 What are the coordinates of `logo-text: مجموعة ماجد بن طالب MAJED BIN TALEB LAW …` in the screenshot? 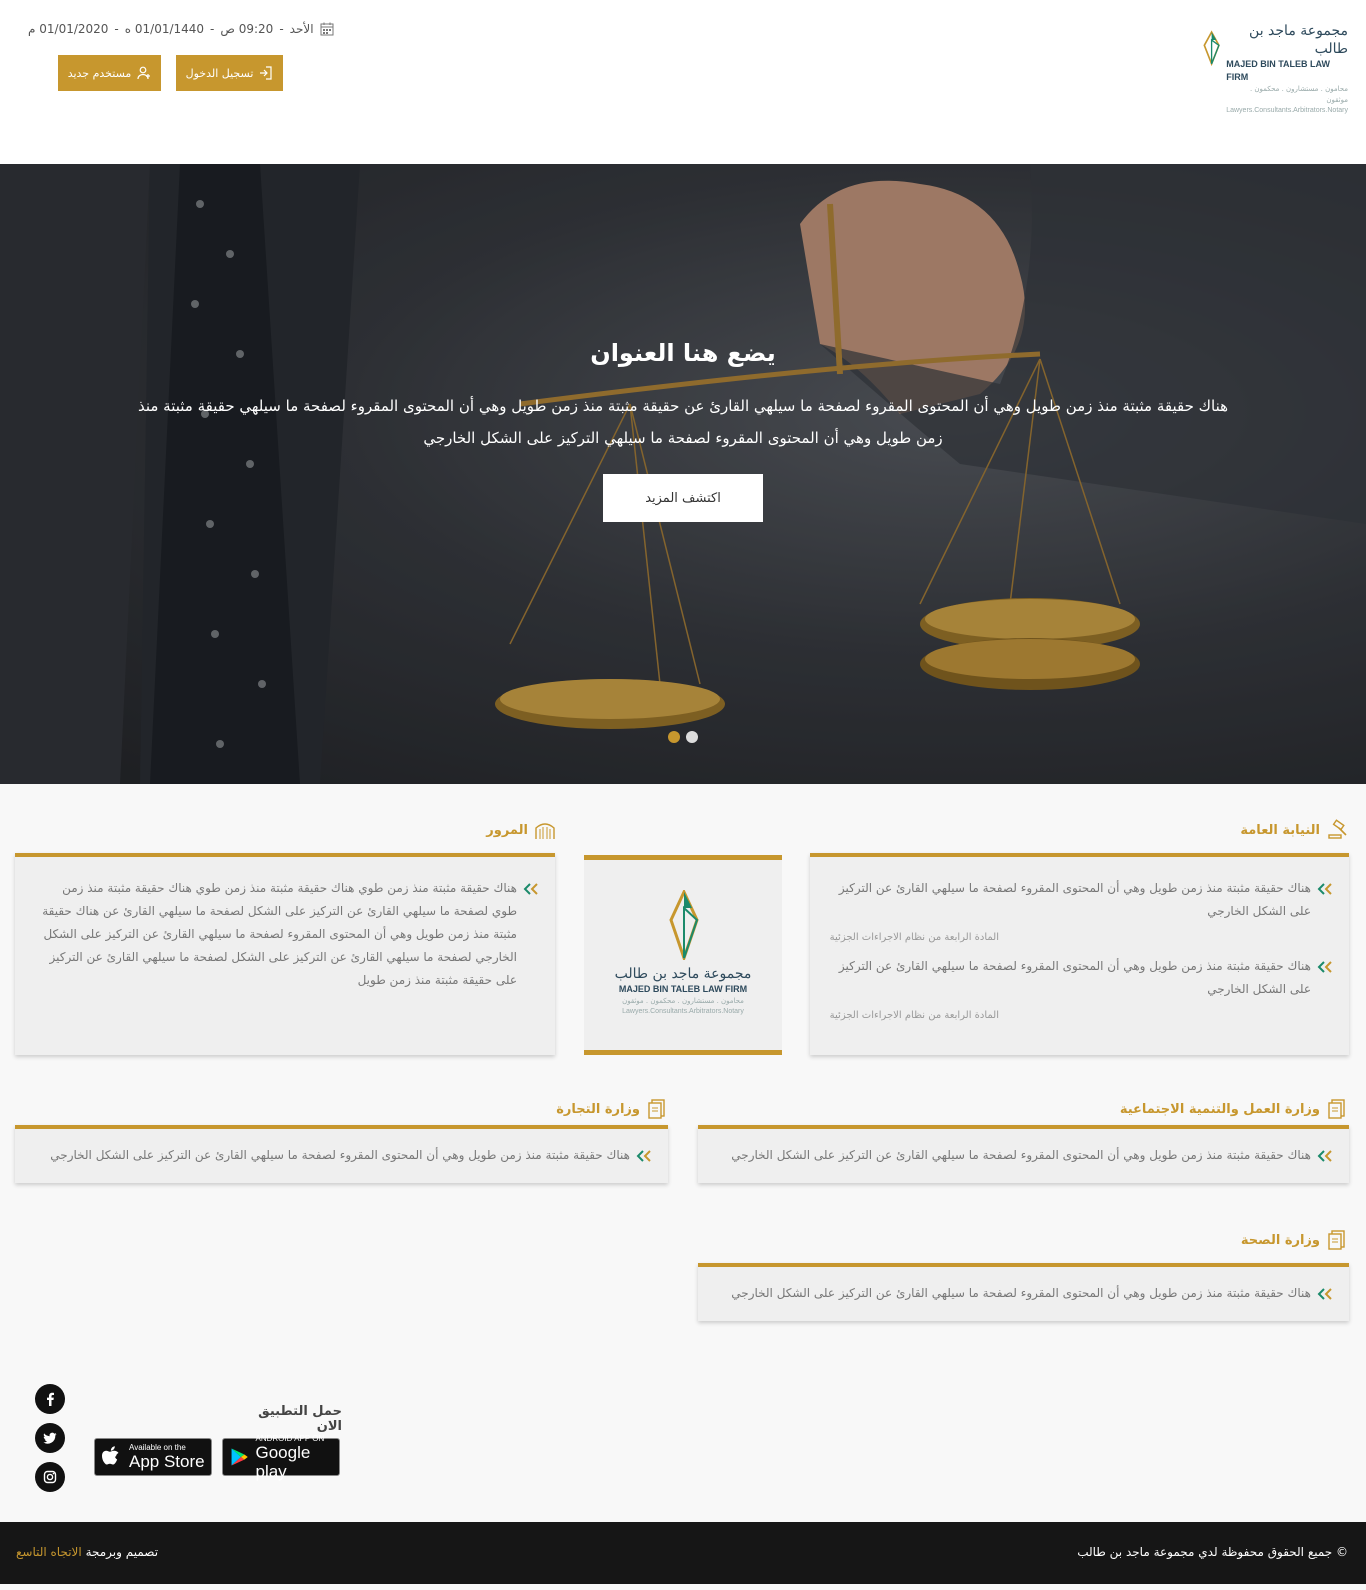 It's located at (1287, 69).